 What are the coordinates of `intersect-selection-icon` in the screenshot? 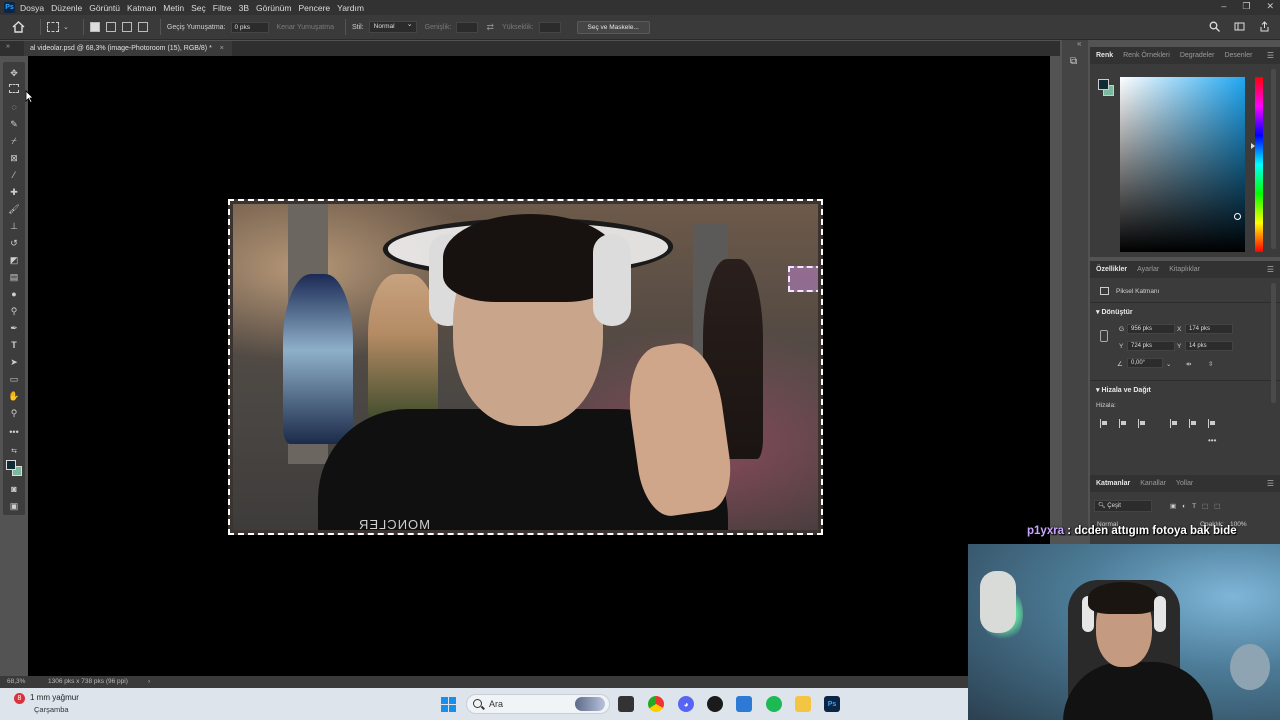 It's located at (142, 27).